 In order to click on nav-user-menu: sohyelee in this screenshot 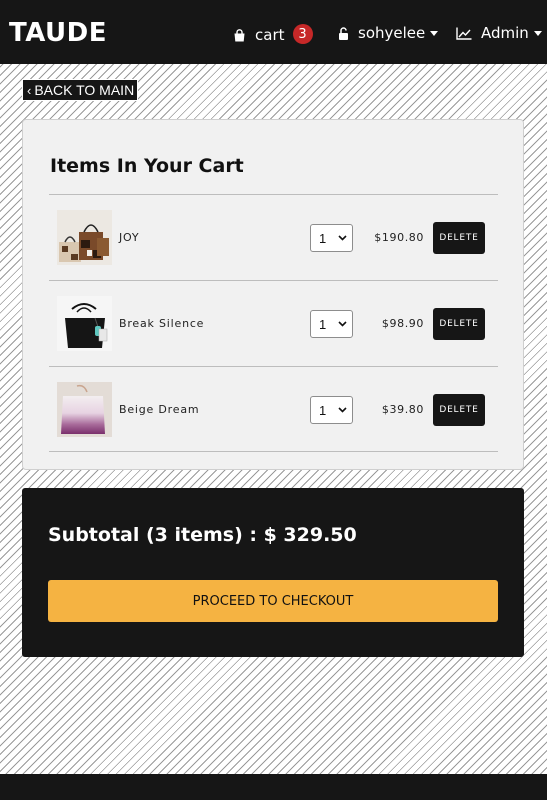, I will do `click(388, 33)`.